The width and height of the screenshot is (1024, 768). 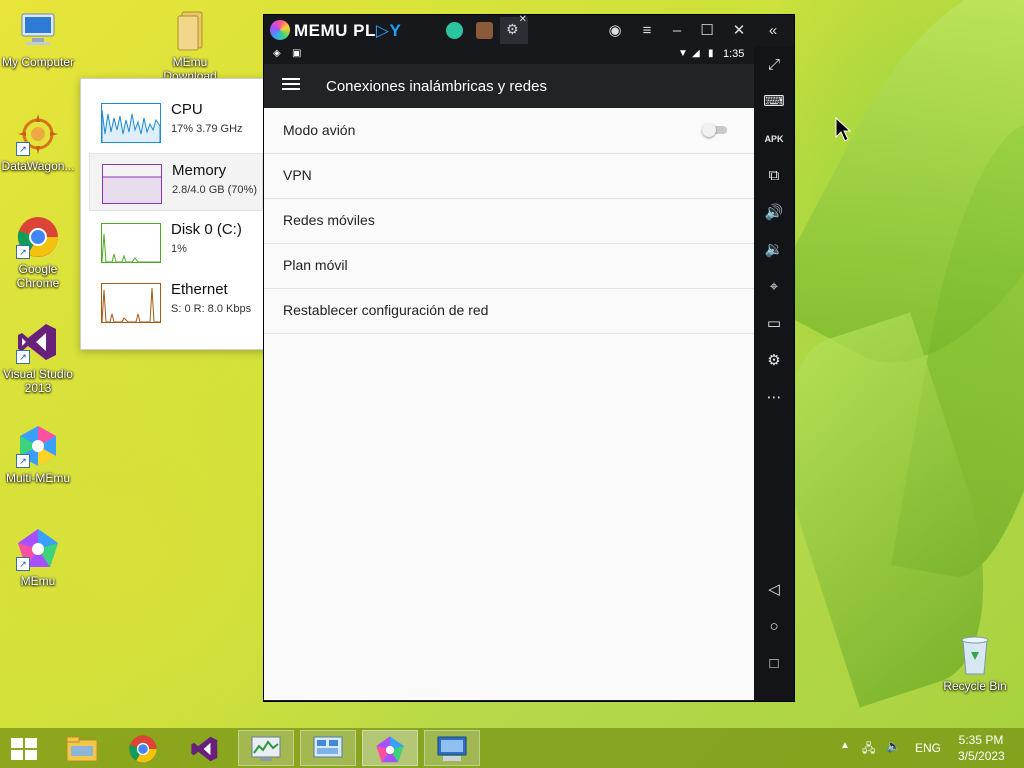 What do you see at coordinates (179, 249) in the screenshot?
I see `tm-item-value: 1%` at bounding box center [179, 249].